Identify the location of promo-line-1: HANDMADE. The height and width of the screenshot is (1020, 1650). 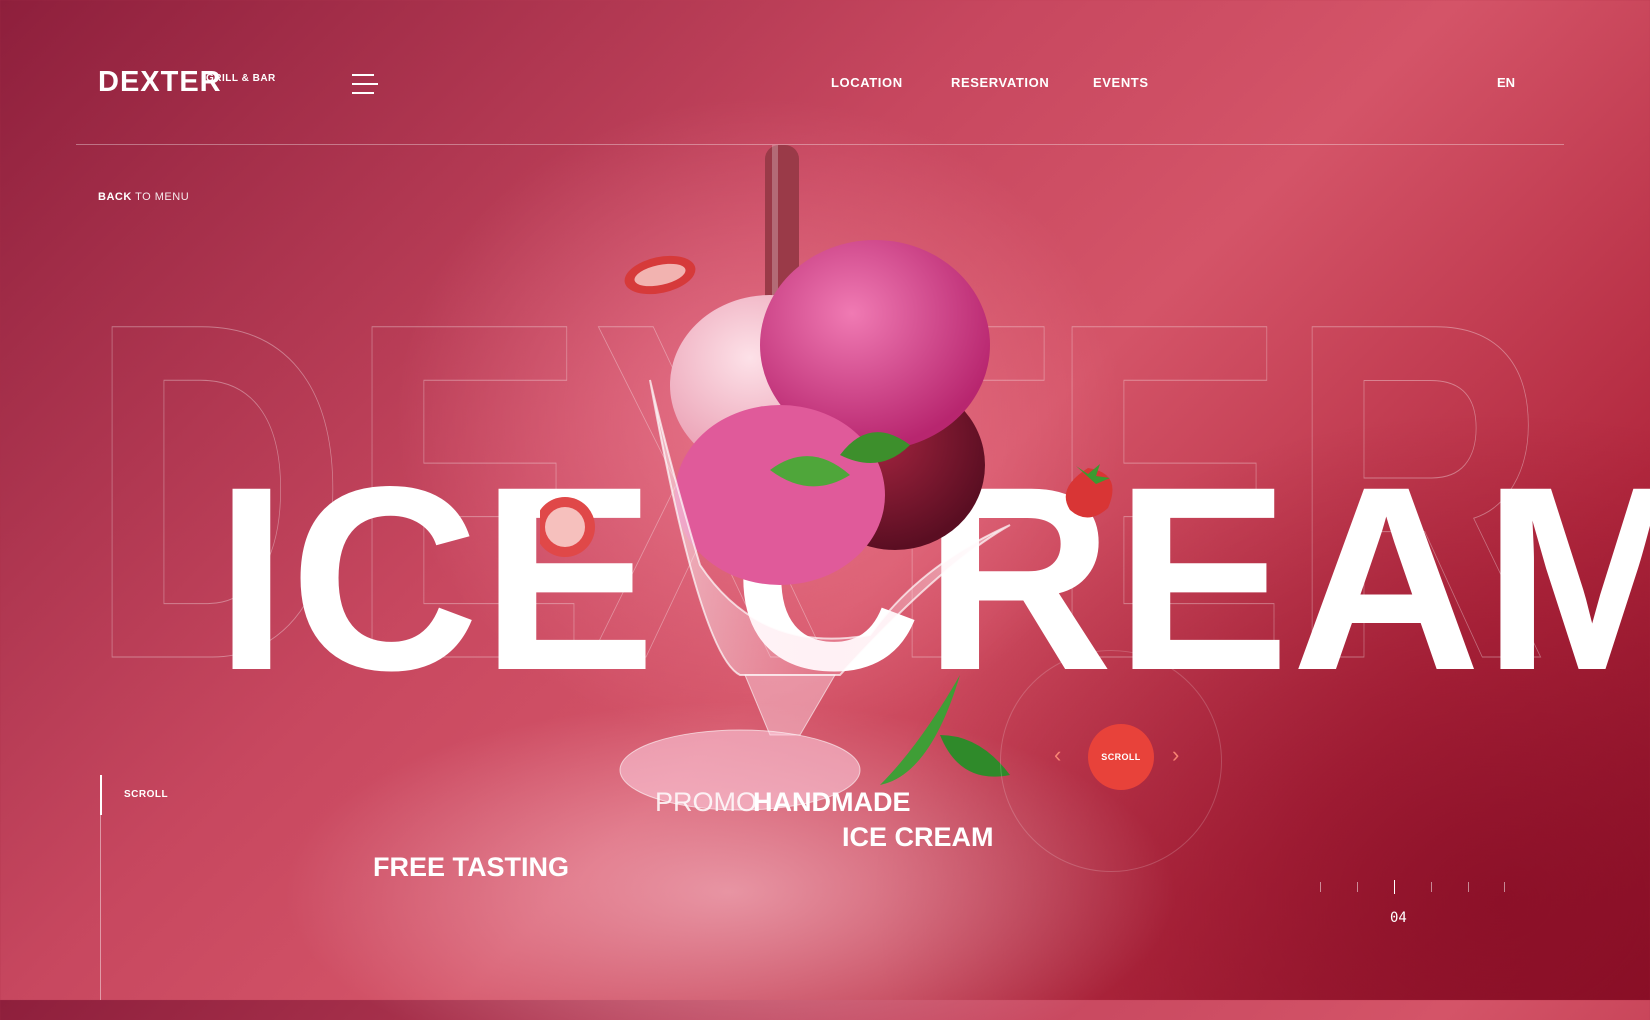
(832, 802).